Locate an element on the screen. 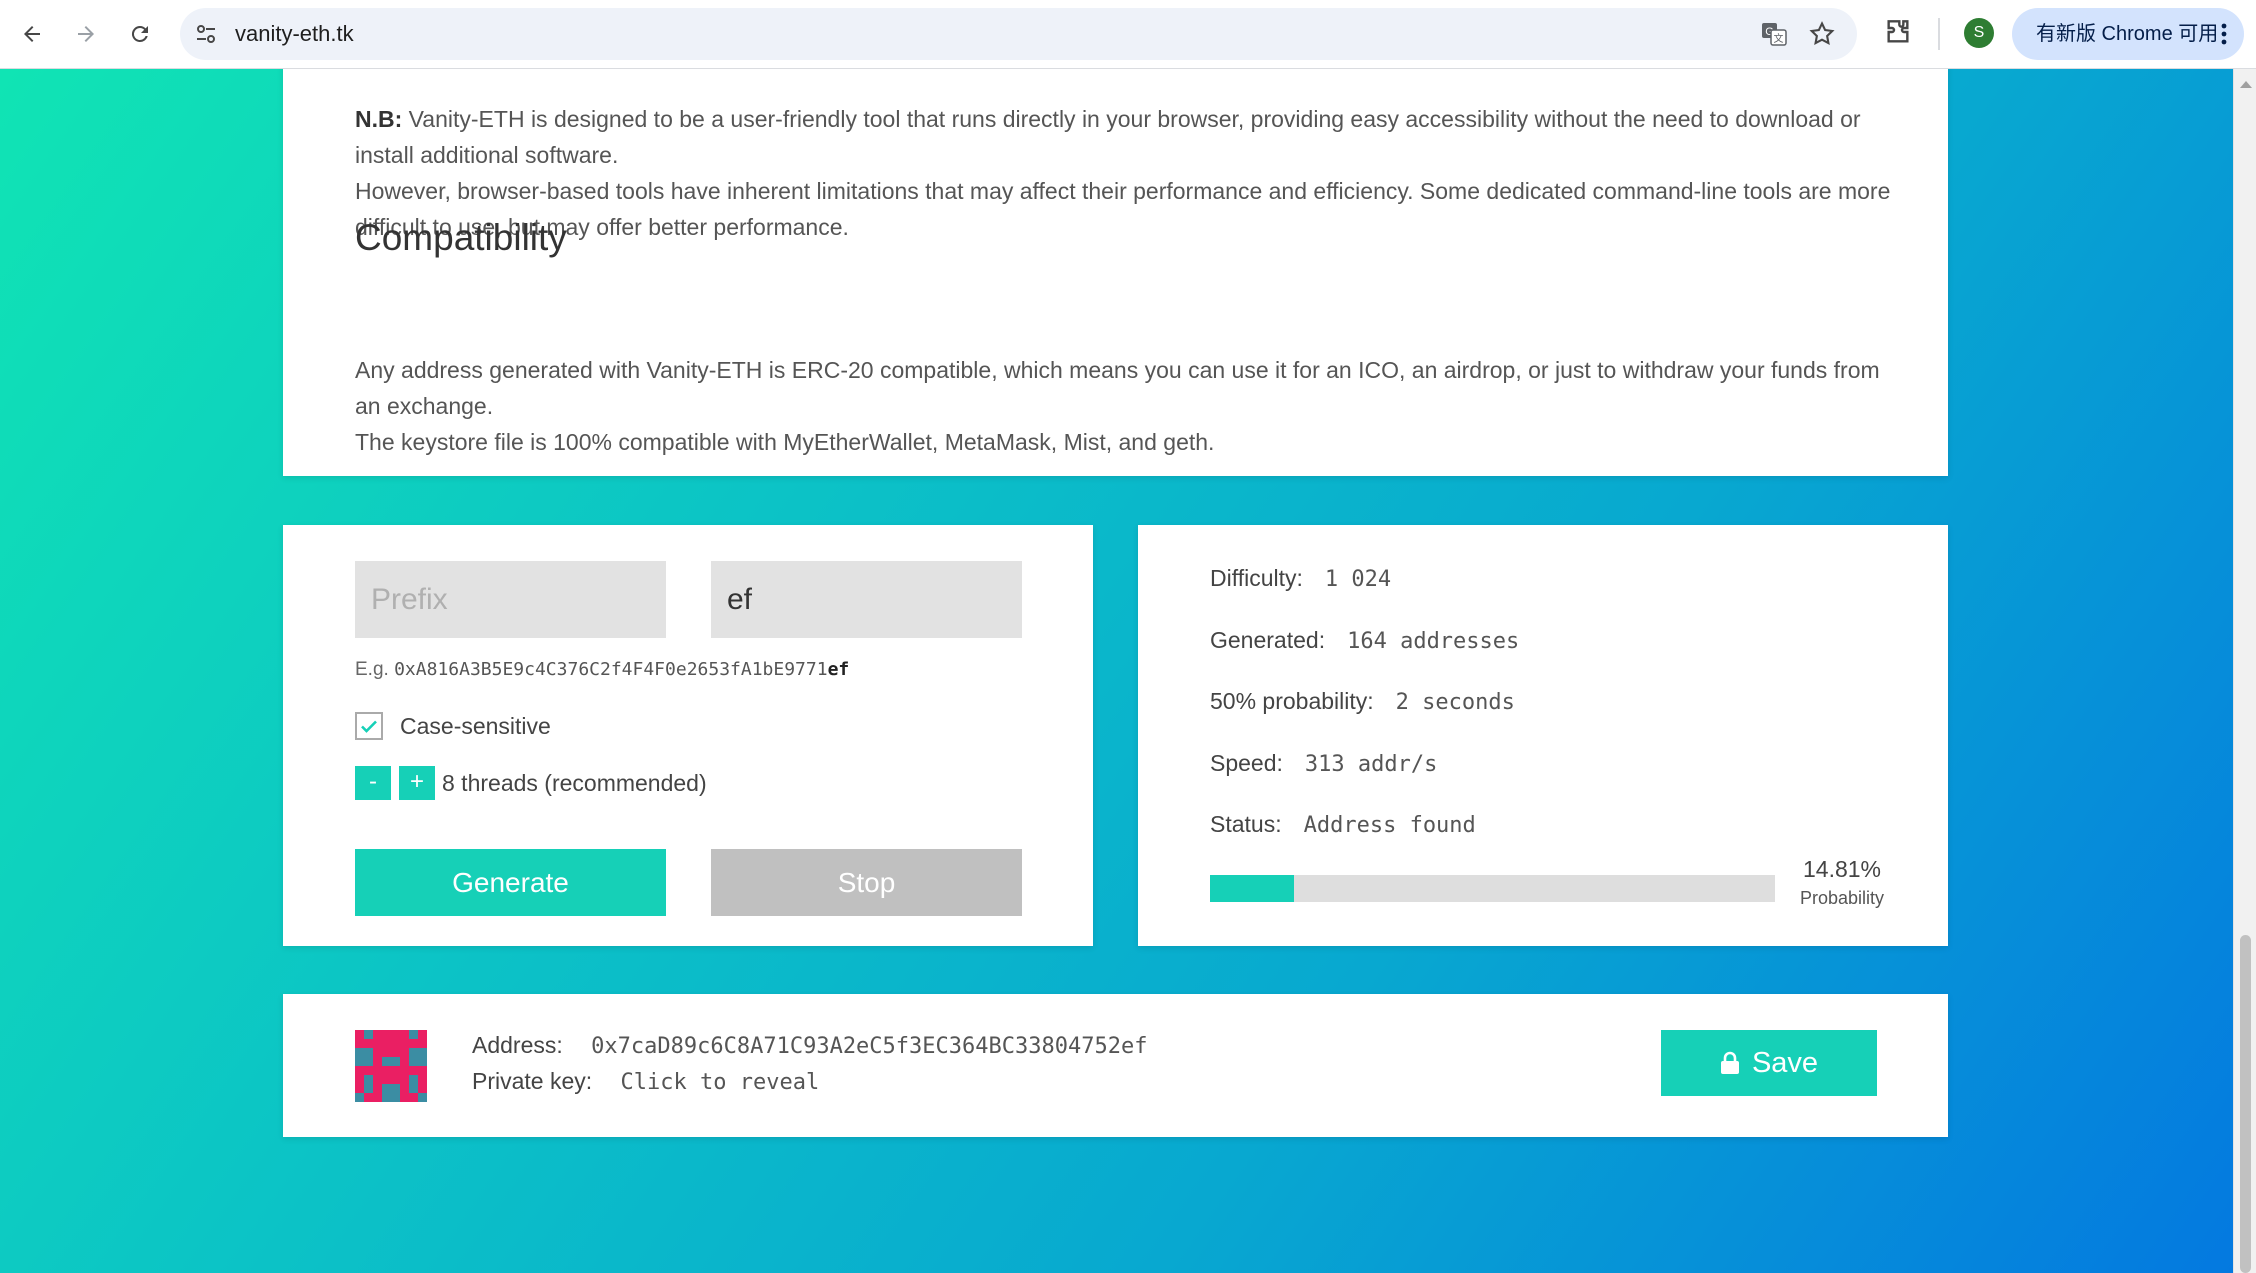 This screenshot has height=1273, width=2256. speed-row: Speed: 313 addr/s is located at coordinates (1323, 763).